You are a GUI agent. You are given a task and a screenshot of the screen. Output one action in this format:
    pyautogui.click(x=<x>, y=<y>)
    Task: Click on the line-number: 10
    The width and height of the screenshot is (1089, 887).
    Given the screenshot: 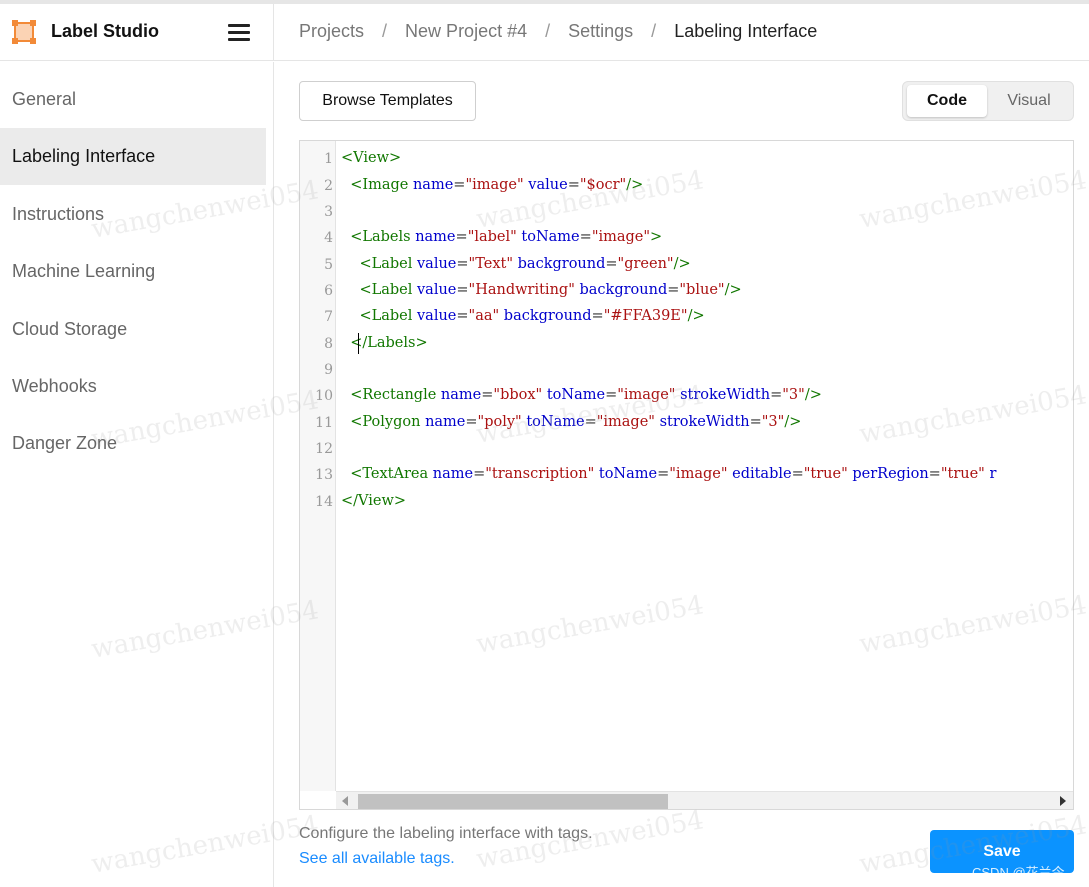 What is the action you would take?
    pyautogui.click(x=324, y=396)
    